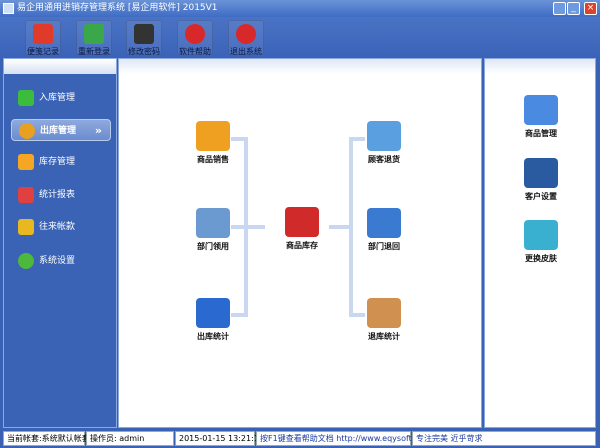  I want to click on cursor-icon, so click(213, 313).